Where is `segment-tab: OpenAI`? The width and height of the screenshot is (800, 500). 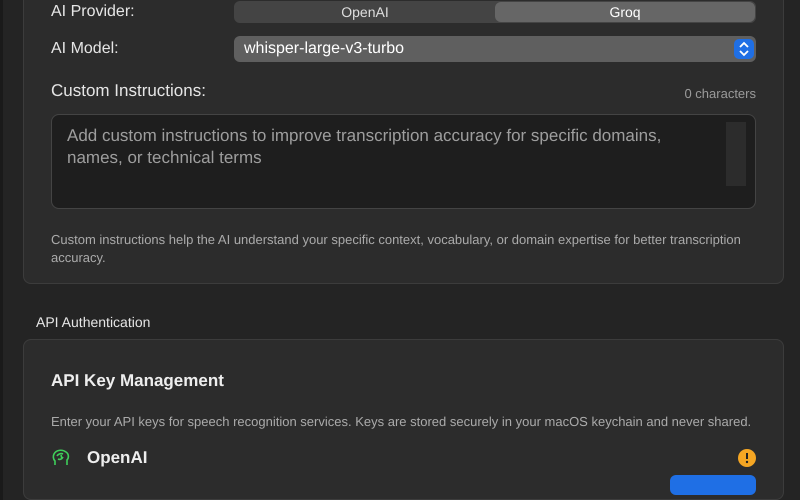 segment-tab: OpenAI is located at coordinates (365, 12).